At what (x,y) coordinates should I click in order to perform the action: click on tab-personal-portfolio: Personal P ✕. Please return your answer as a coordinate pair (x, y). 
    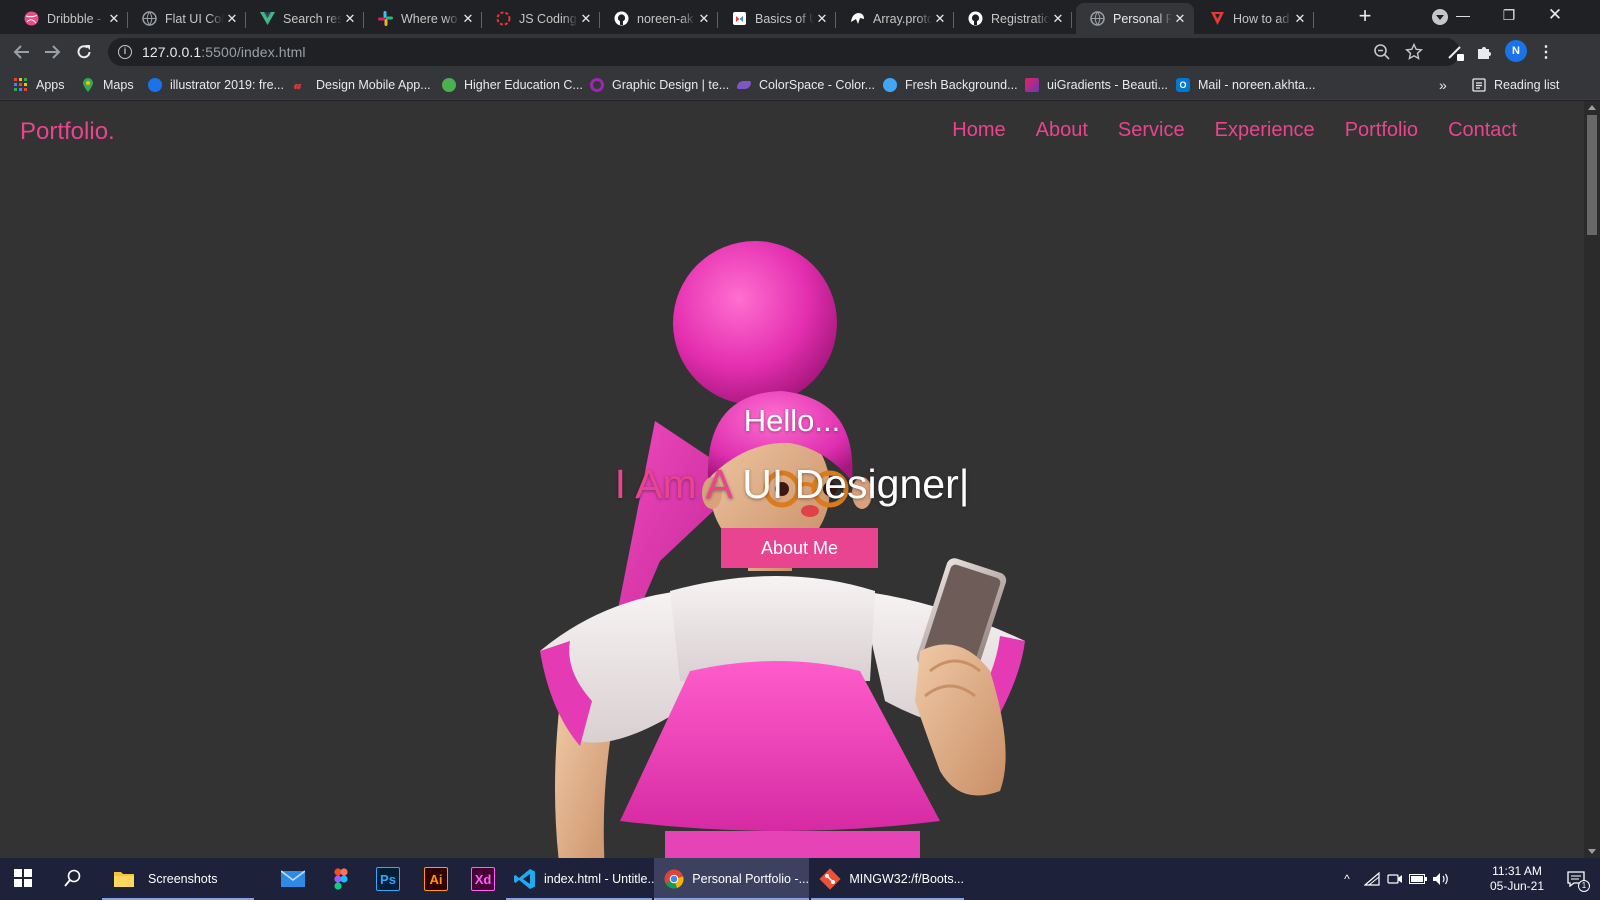
    Looking at the image, I should click on (1135, 18).